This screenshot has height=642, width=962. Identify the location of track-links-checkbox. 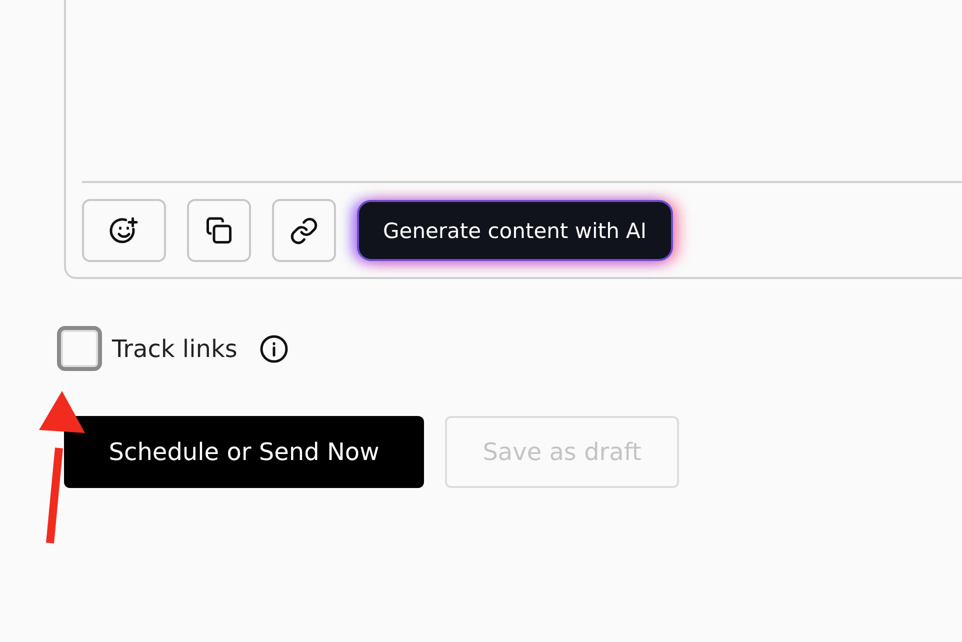
(79, 348).